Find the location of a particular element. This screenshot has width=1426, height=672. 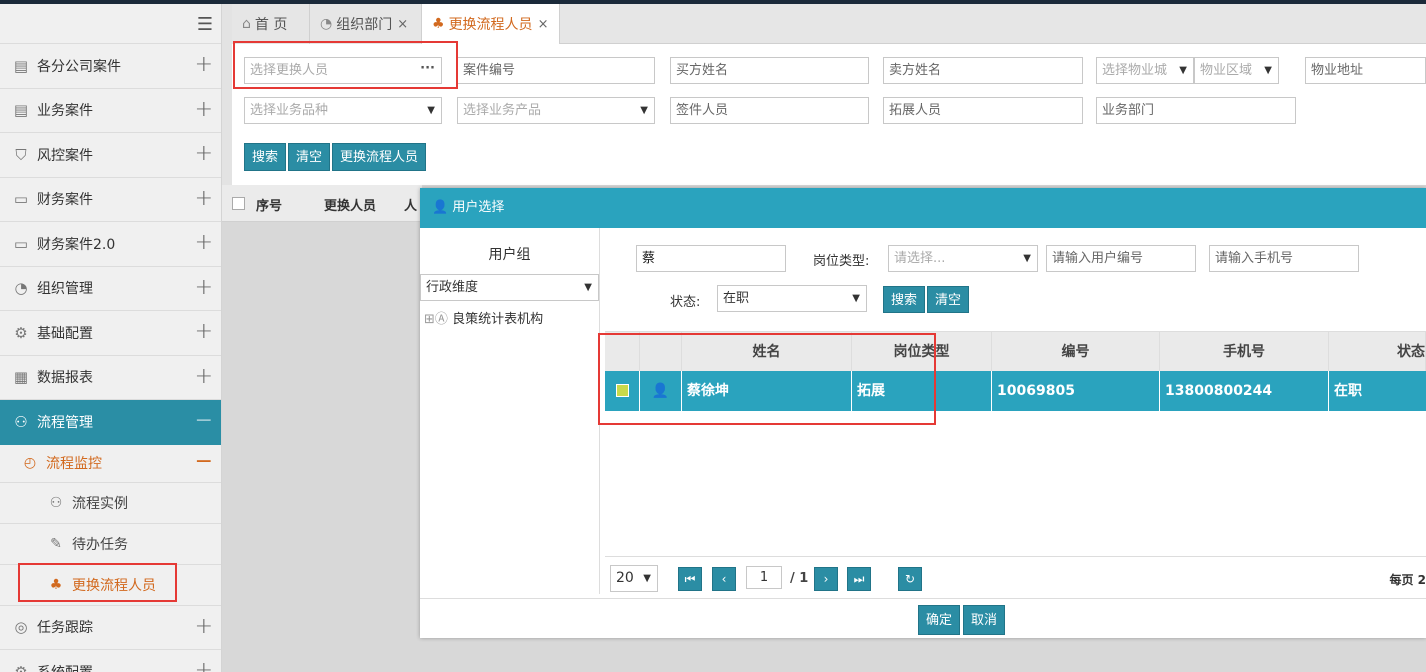

ticket-icon: ▭ is located at coordinates (21, 243).